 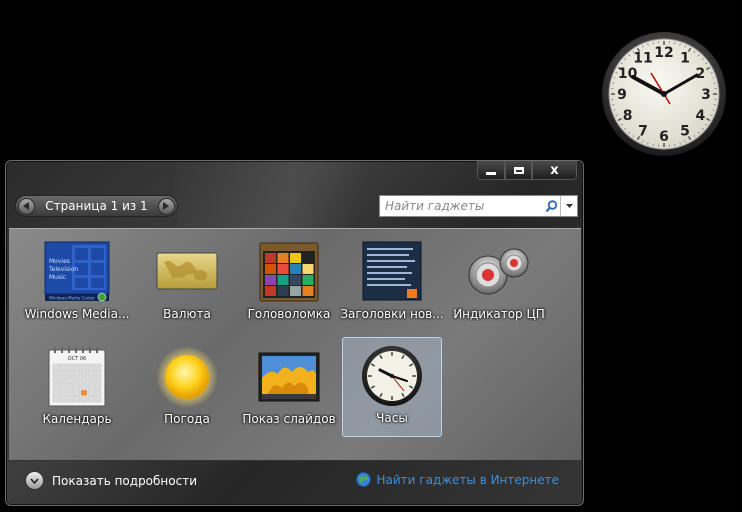 I want to click on gadget-label: Часы, so click(x=392, y=418).